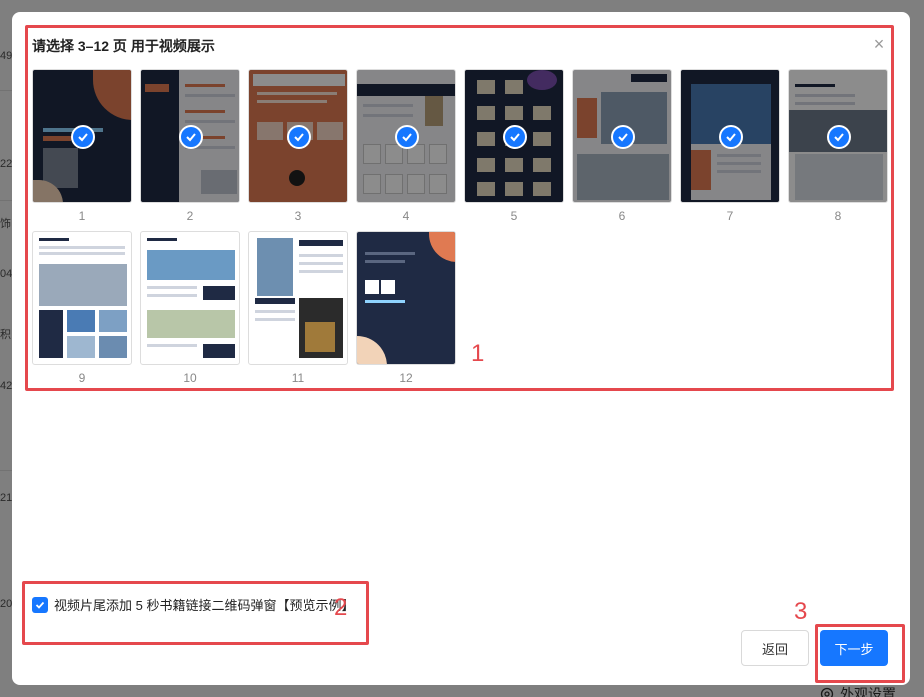  Describe the element at coordinates (298, 216) in the screenshot. I see `page-number: 3` at that location.